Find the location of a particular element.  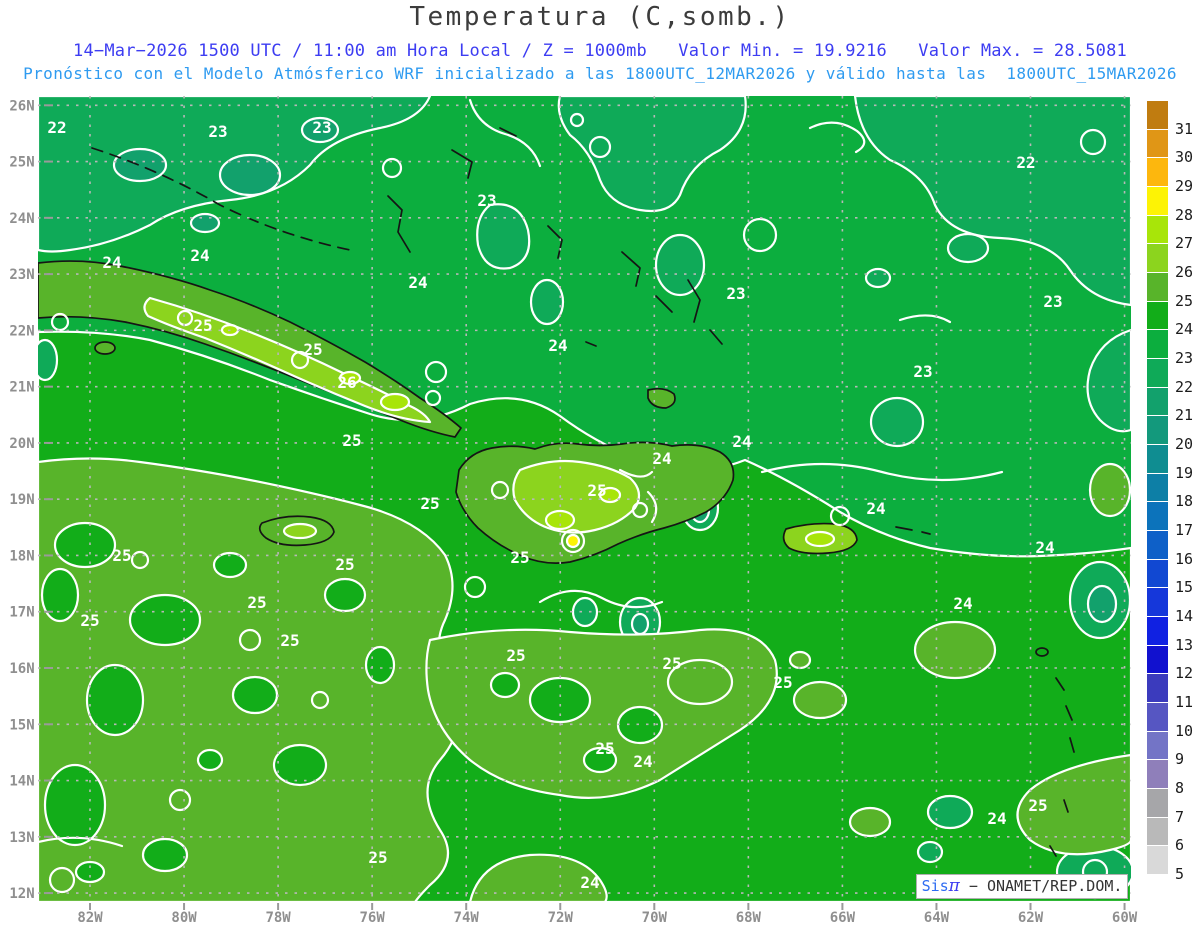

lat-axis-label: 15N is located at coordinates (21, 725).